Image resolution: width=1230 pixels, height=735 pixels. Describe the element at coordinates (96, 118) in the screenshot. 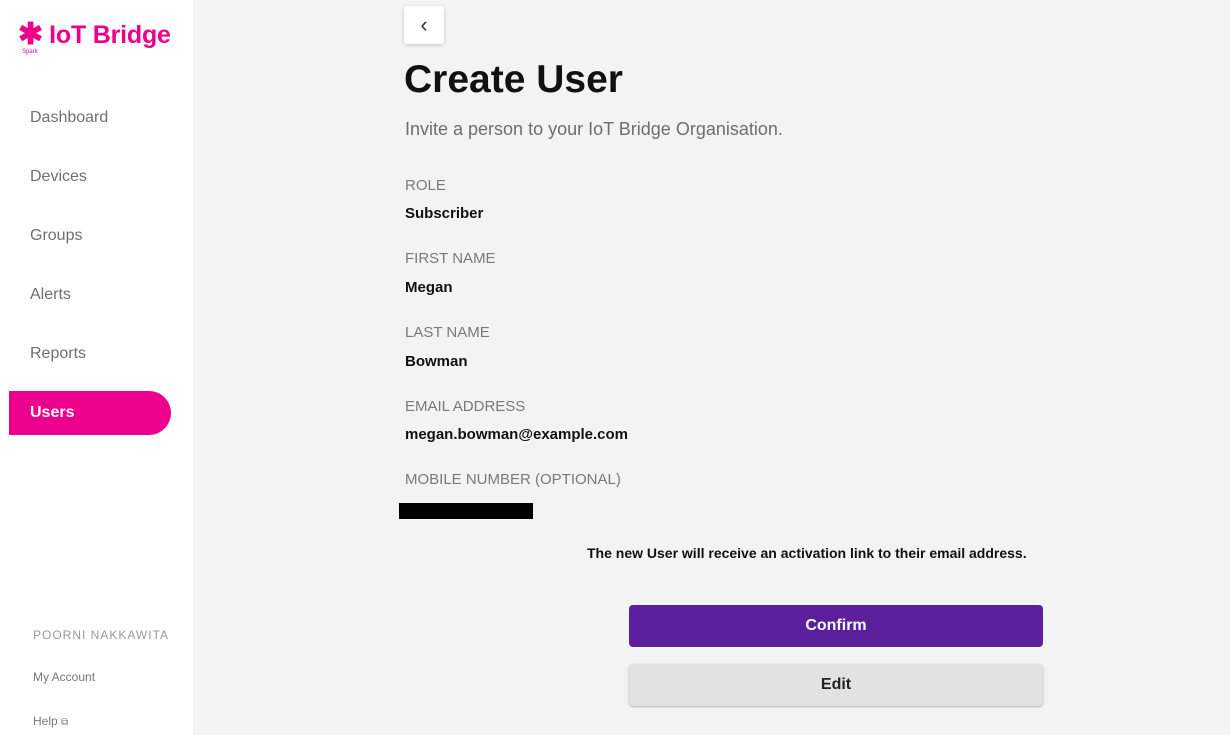

I see `sidebar-item-dashboard: Dashboard` at that location.